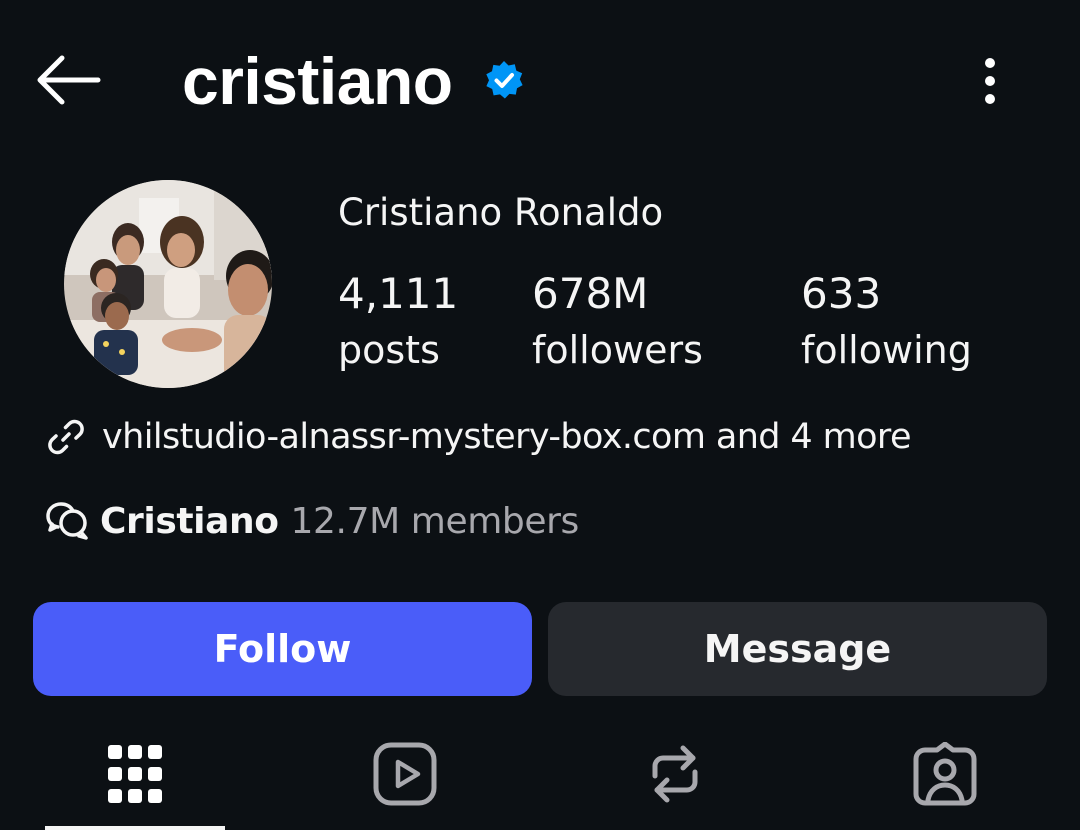 The height and width of the screenshot is (830, 1080). What do you see at coordinates (389, 350) in the screenshot?
I see `stat-posts-label: posts` at bounding box center [389, 350].